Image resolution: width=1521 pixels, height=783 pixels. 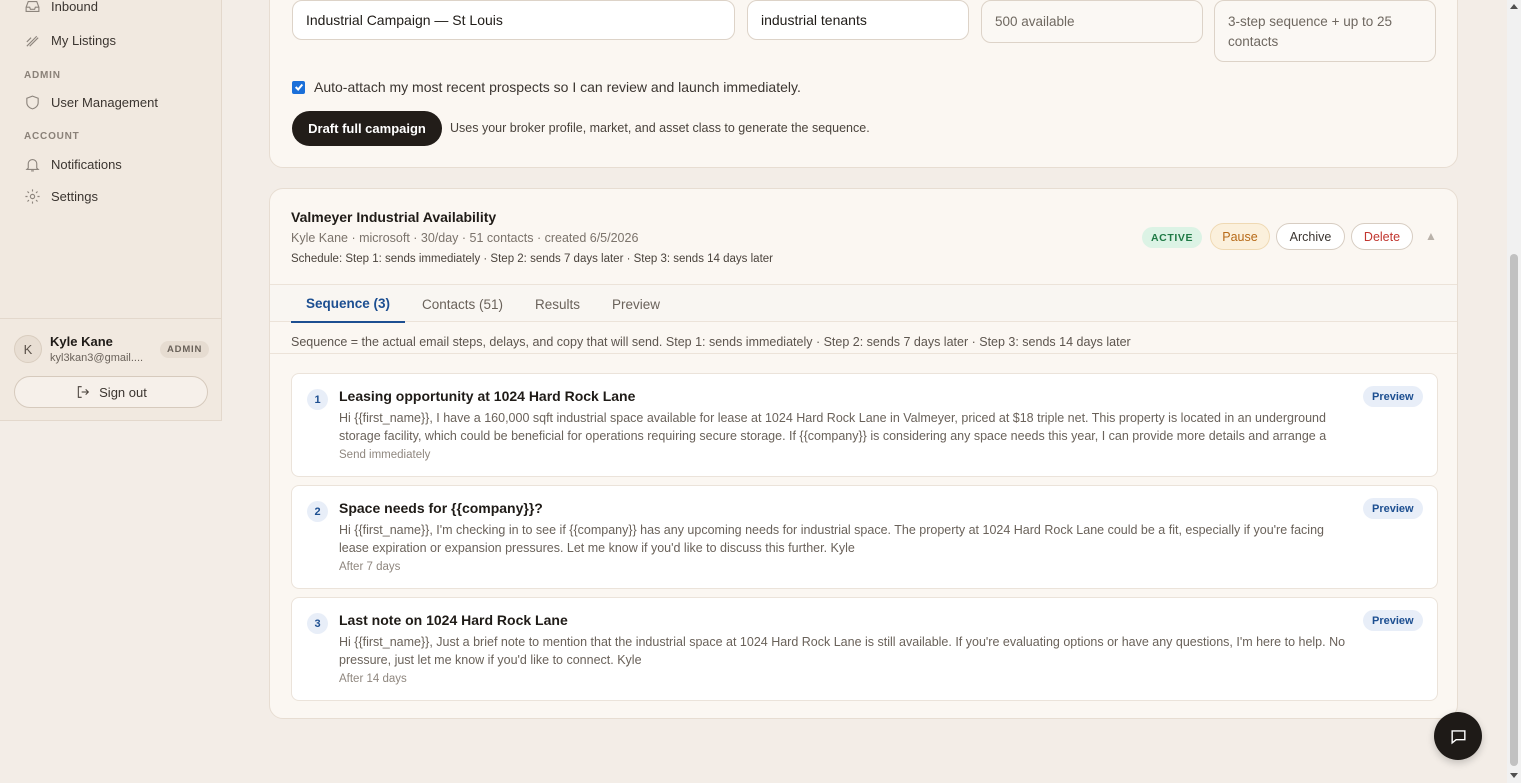 What do you see at coordinates (52, 136) in the screenshot?
I see `account-section-heading: ACCOUNT` at bounding box center [52, 136].